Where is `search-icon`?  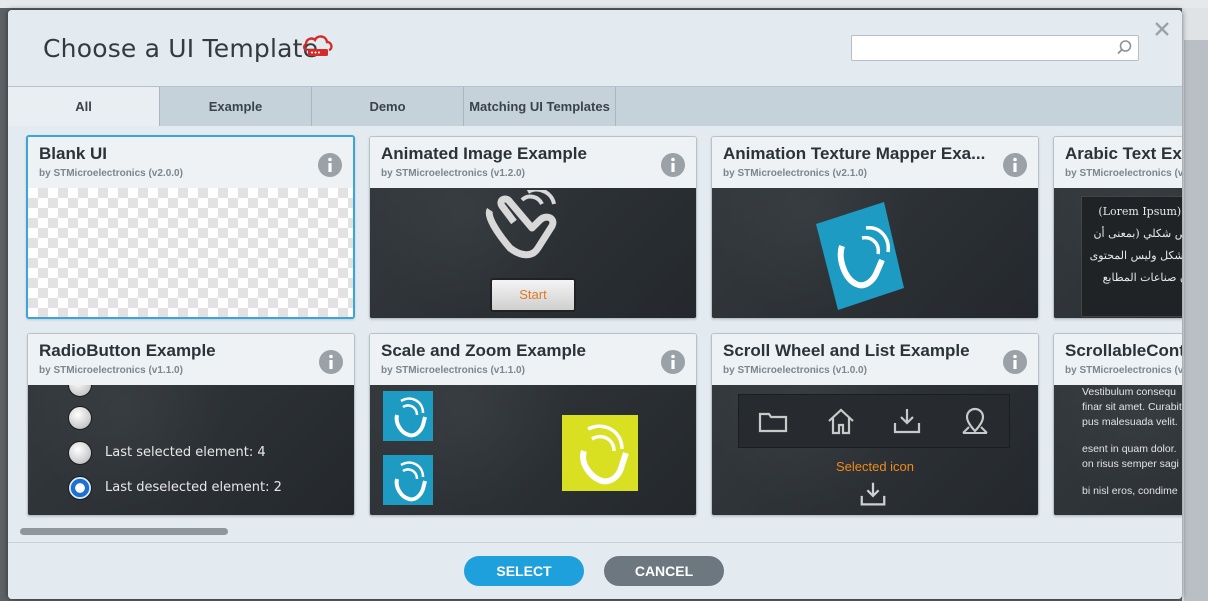
search-icon is located at coordinates (1124, 47).